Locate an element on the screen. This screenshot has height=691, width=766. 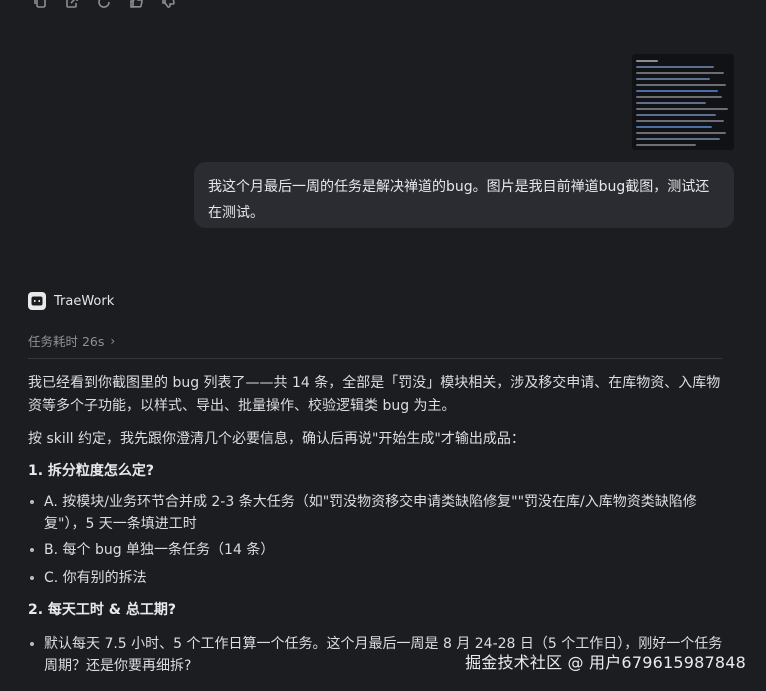
share-icon is located at coordinates (72, 5).